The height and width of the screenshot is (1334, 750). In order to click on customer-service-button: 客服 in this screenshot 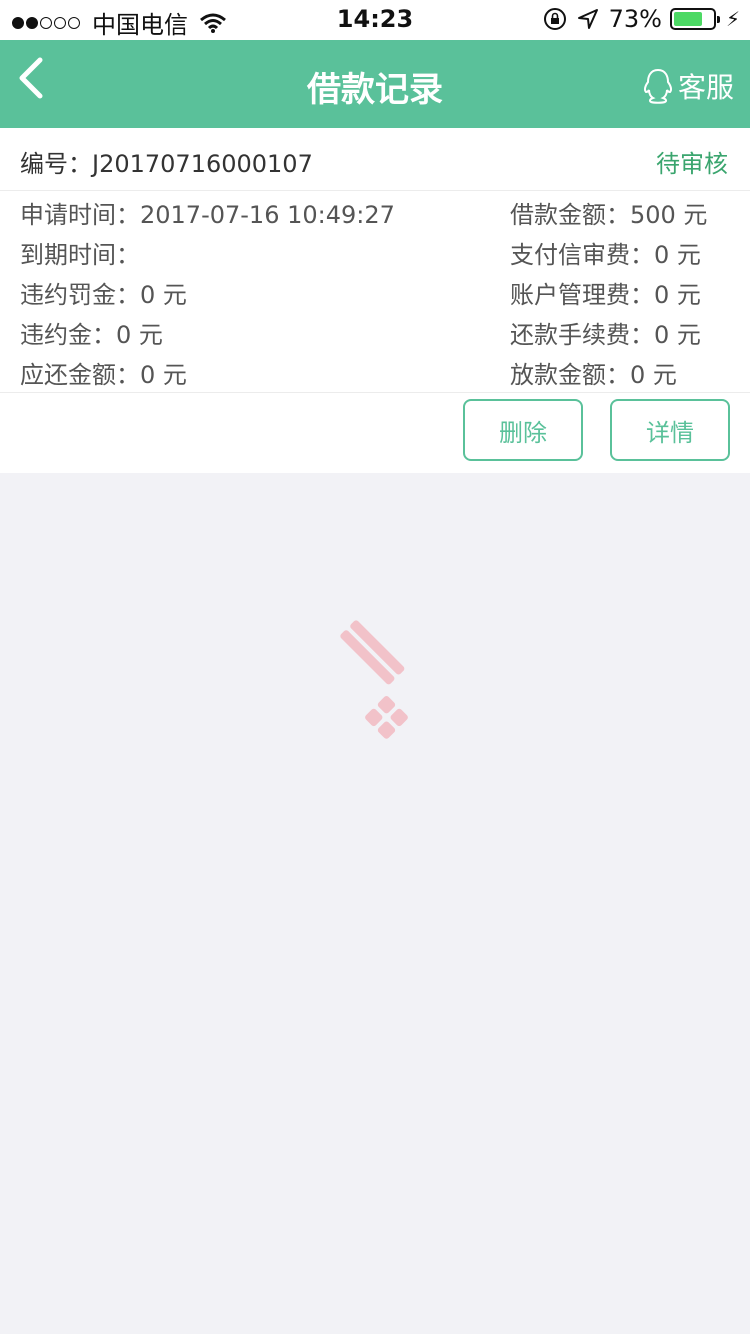, I will do `click(688, 86)`.